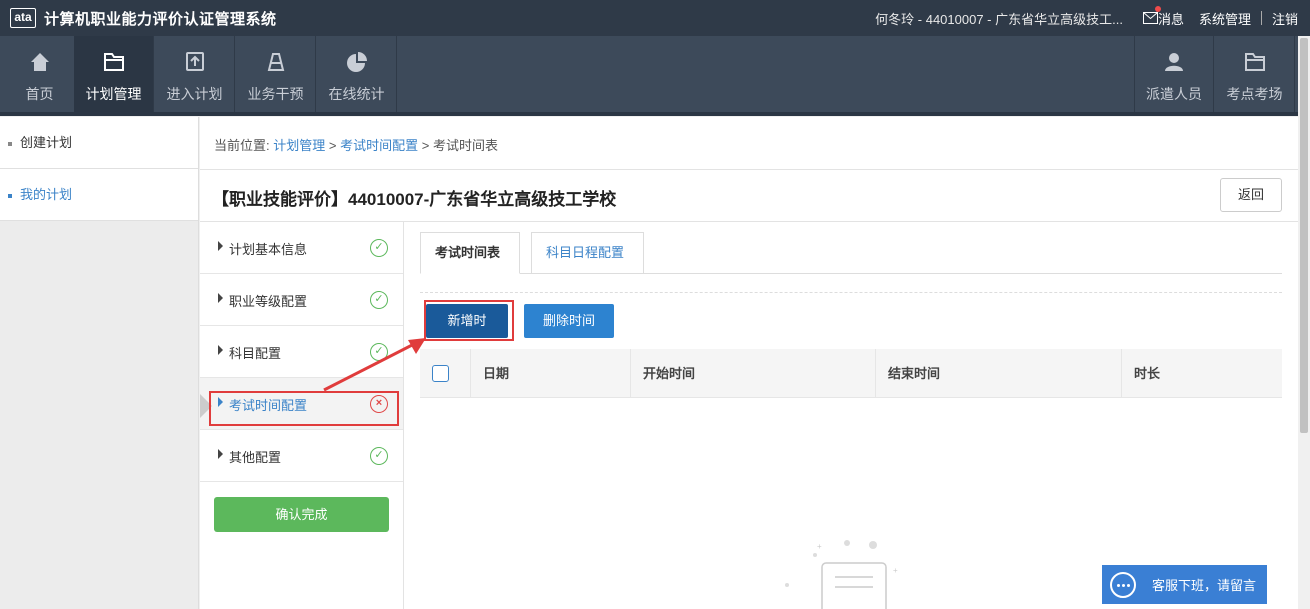  What do you see at coordinates (99, 363) in the screenshot?
I see `sidebar: 创建计划 我的计划` at bounding box center [99, 363].